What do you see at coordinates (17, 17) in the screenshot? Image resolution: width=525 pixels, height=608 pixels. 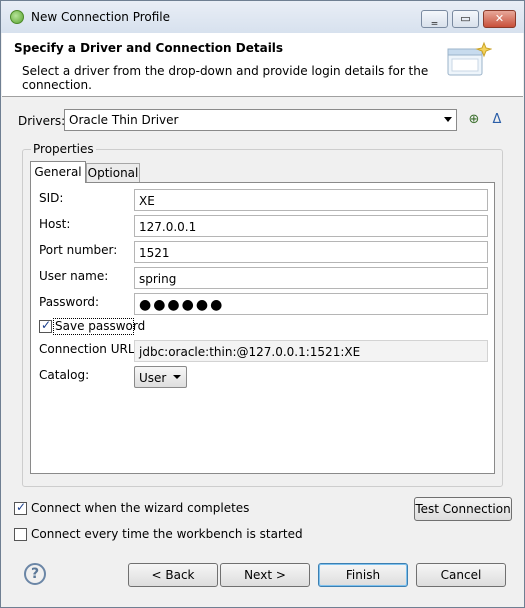 I see `spring-leaf-icon` at bounding box center [17, 17].